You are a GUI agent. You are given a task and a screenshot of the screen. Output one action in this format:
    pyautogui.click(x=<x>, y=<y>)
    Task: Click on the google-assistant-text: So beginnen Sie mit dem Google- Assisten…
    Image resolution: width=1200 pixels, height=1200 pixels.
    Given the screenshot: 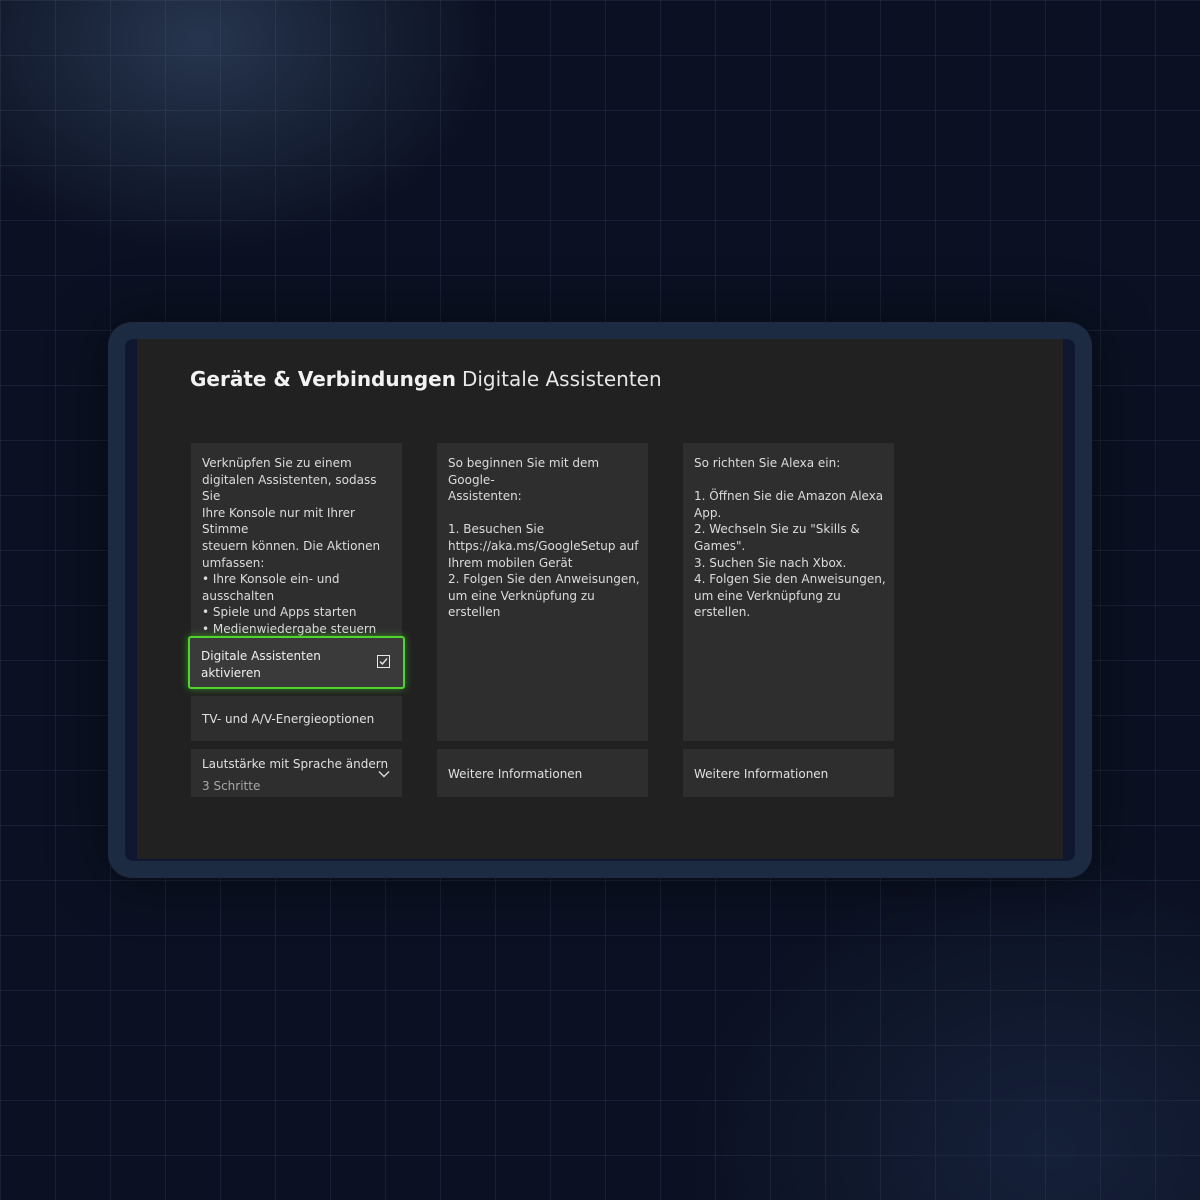 What is the action you would take?
    pyautogui.click(x=544, y=538)
    